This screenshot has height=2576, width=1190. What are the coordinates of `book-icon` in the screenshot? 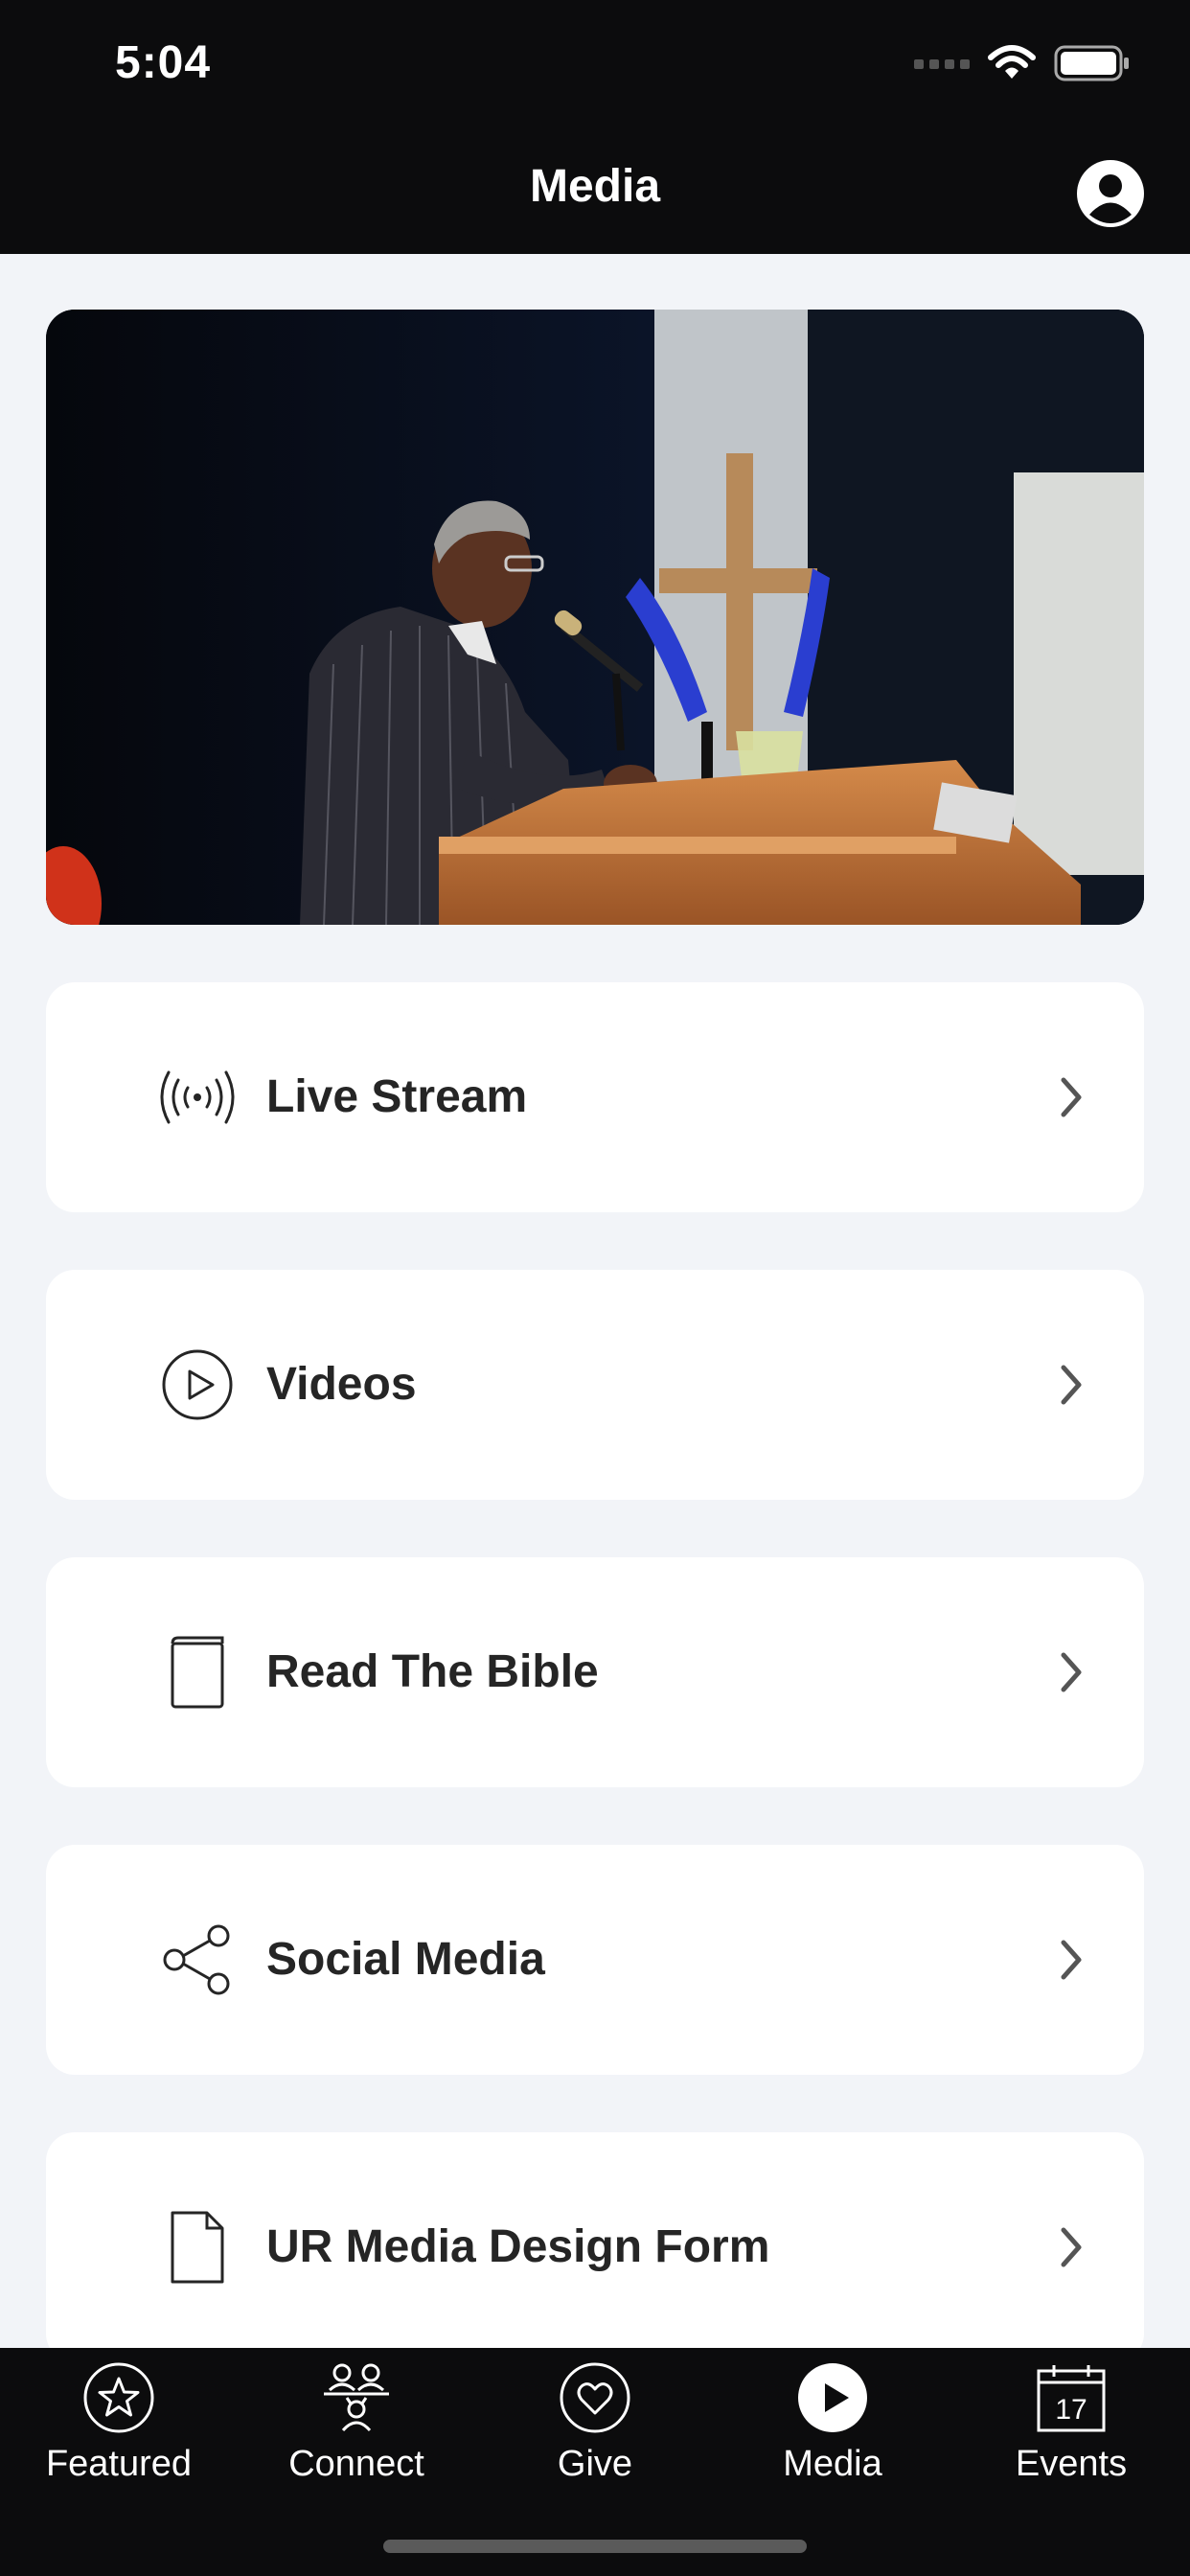 It's located at (198, 1672).